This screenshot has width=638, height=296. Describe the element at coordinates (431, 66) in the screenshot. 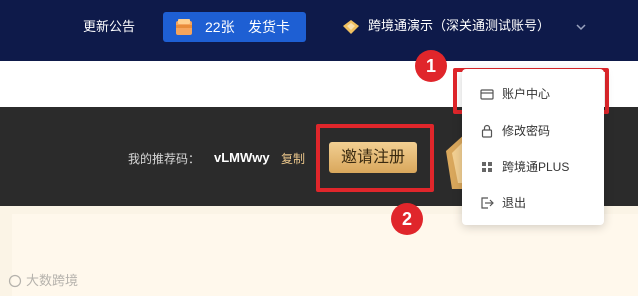

I see `step-badge-1: 1` at that location.